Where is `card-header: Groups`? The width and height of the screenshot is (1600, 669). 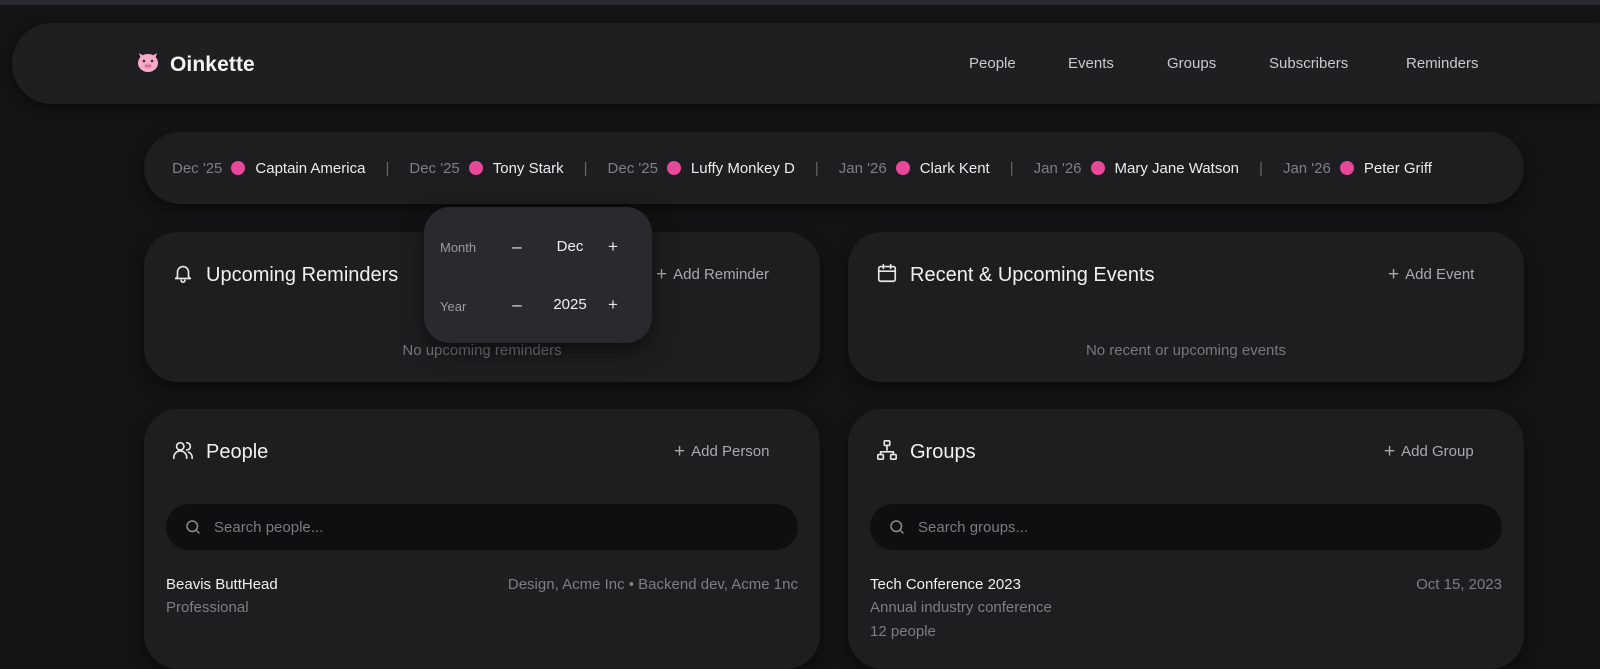 card-header: Groups is located at coordinates (926, 452).